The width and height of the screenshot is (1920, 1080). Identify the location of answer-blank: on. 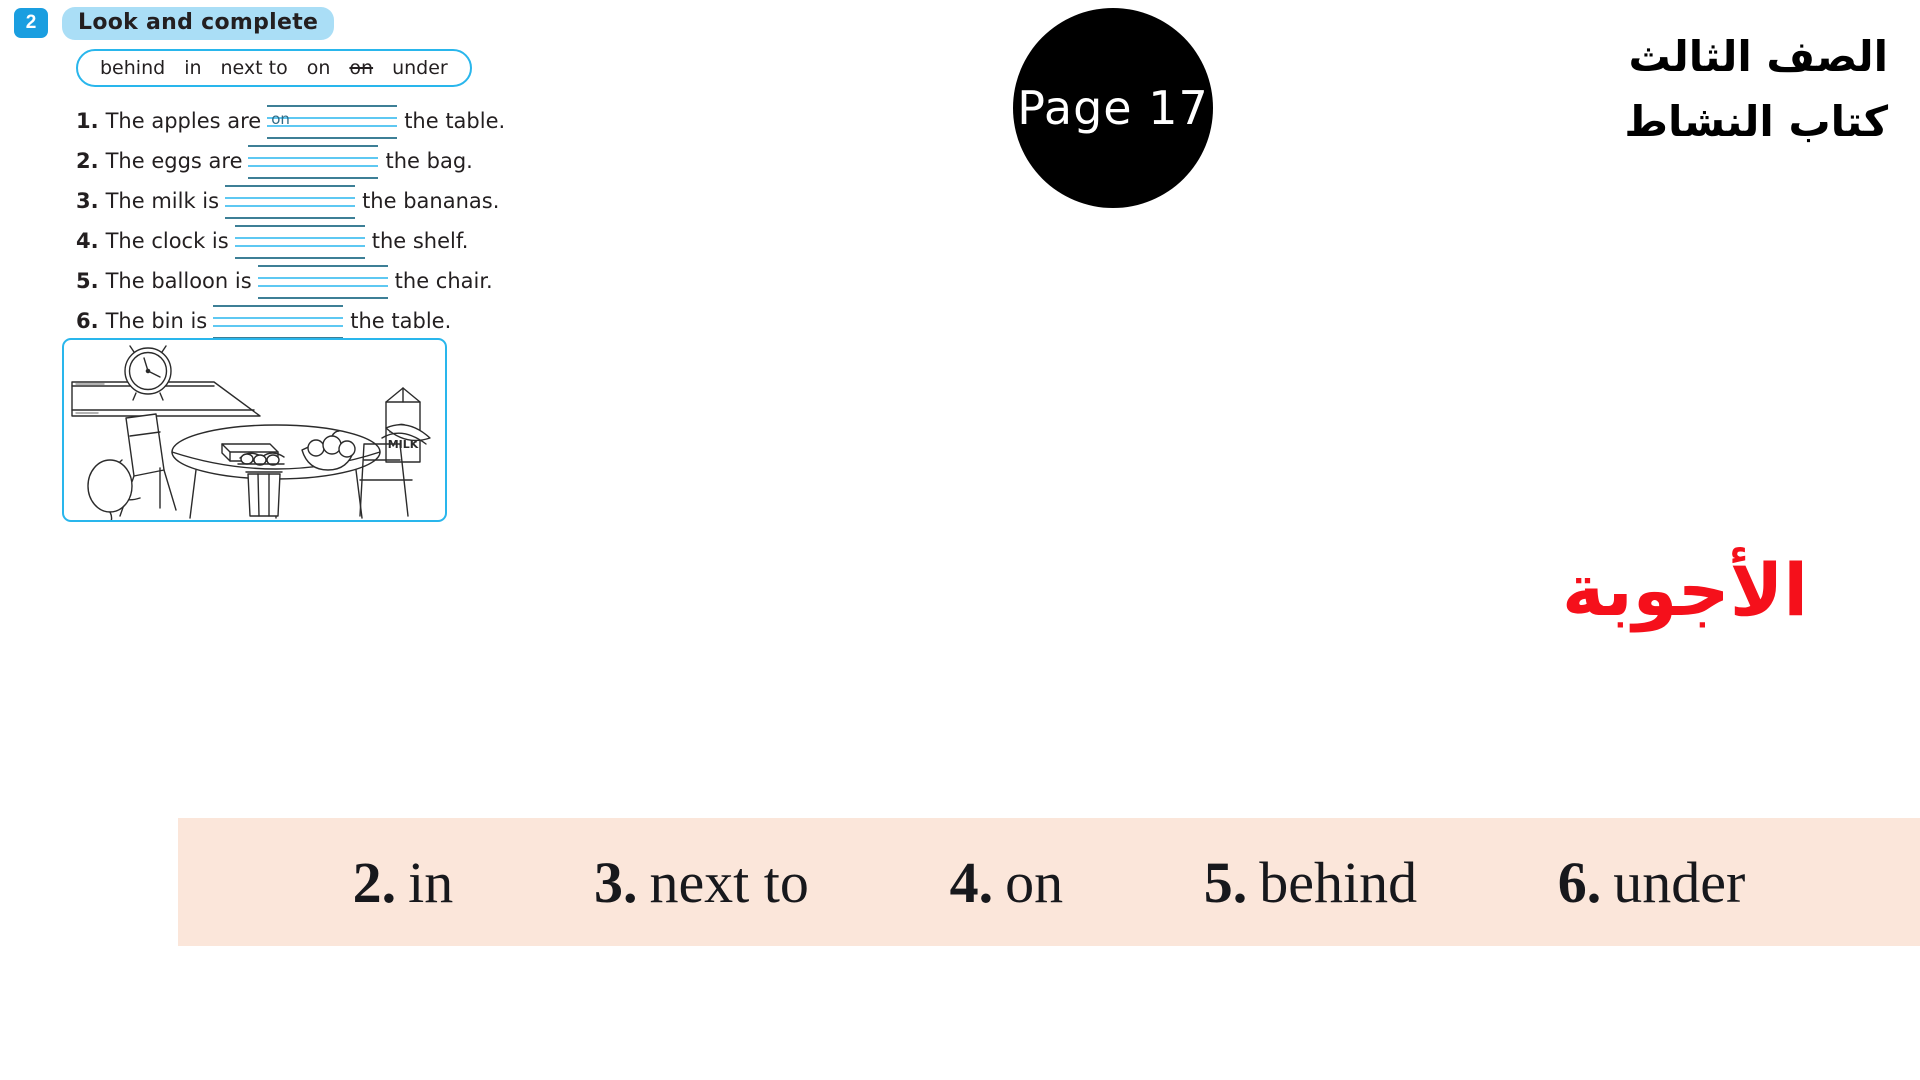
(332, 121).